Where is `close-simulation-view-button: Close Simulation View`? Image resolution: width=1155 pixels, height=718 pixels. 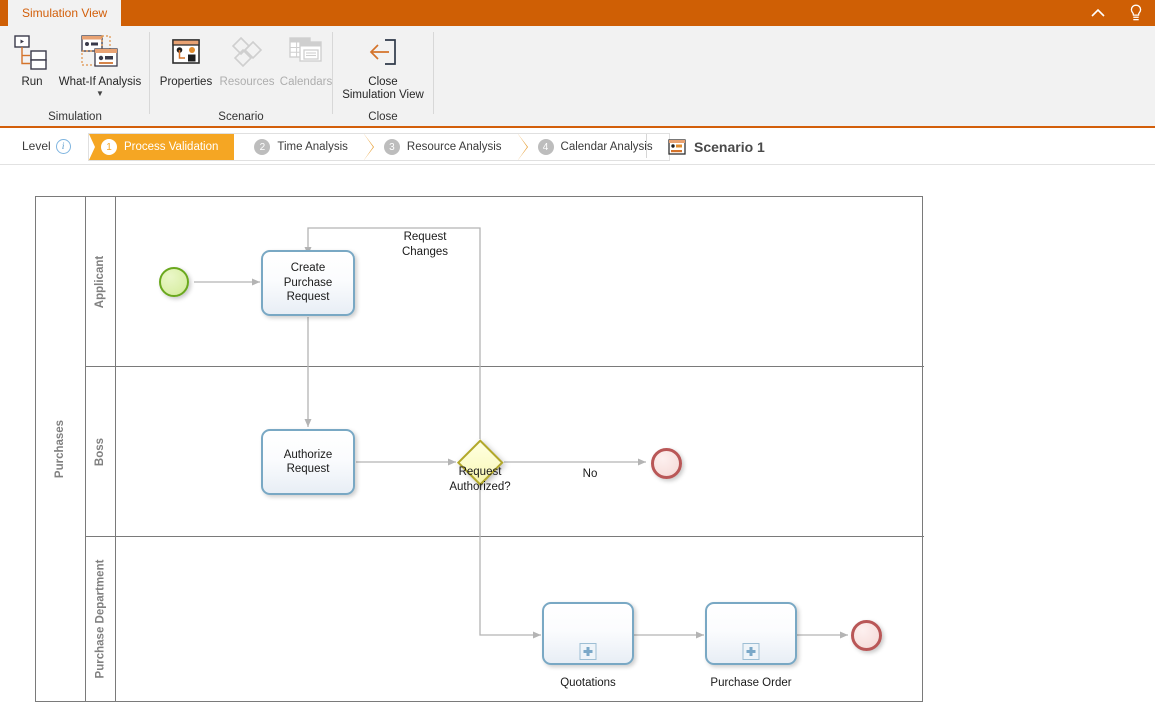
close-simulation-view-button: Close Simulation View is located at coordinates (383, 66).